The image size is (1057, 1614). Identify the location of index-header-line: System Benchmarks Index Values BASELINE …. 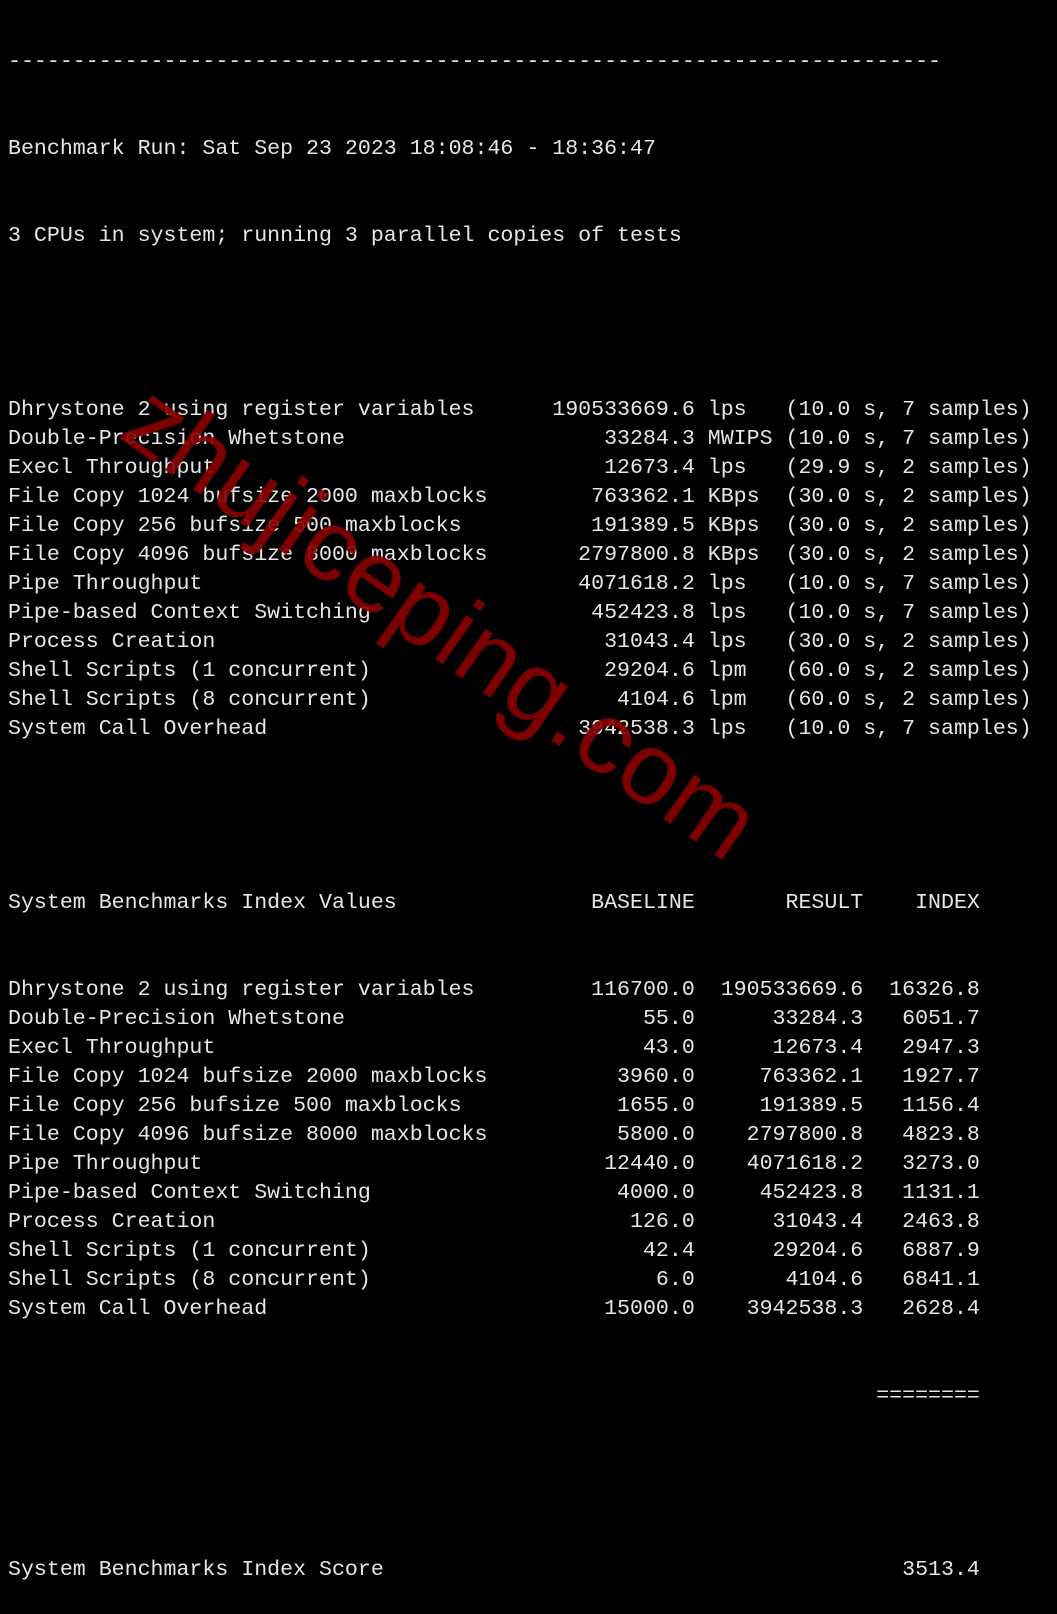
(494, 903).